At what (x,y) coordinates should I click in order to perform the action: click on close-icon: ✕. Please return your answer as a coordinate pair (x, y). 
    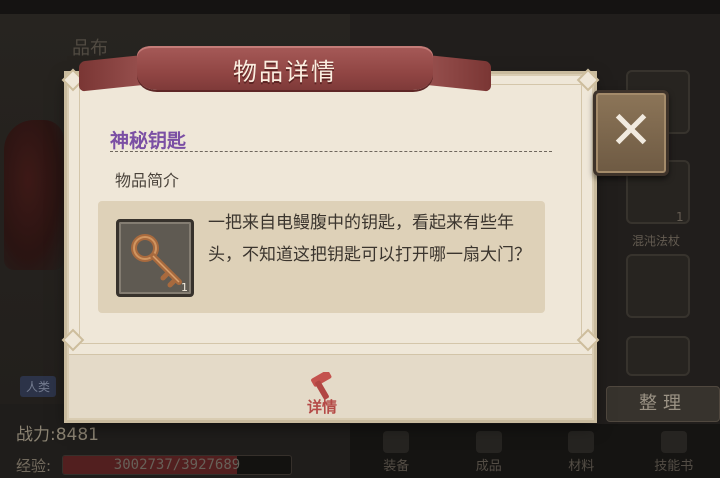
    Looking at the image, I should click on (631, 131).